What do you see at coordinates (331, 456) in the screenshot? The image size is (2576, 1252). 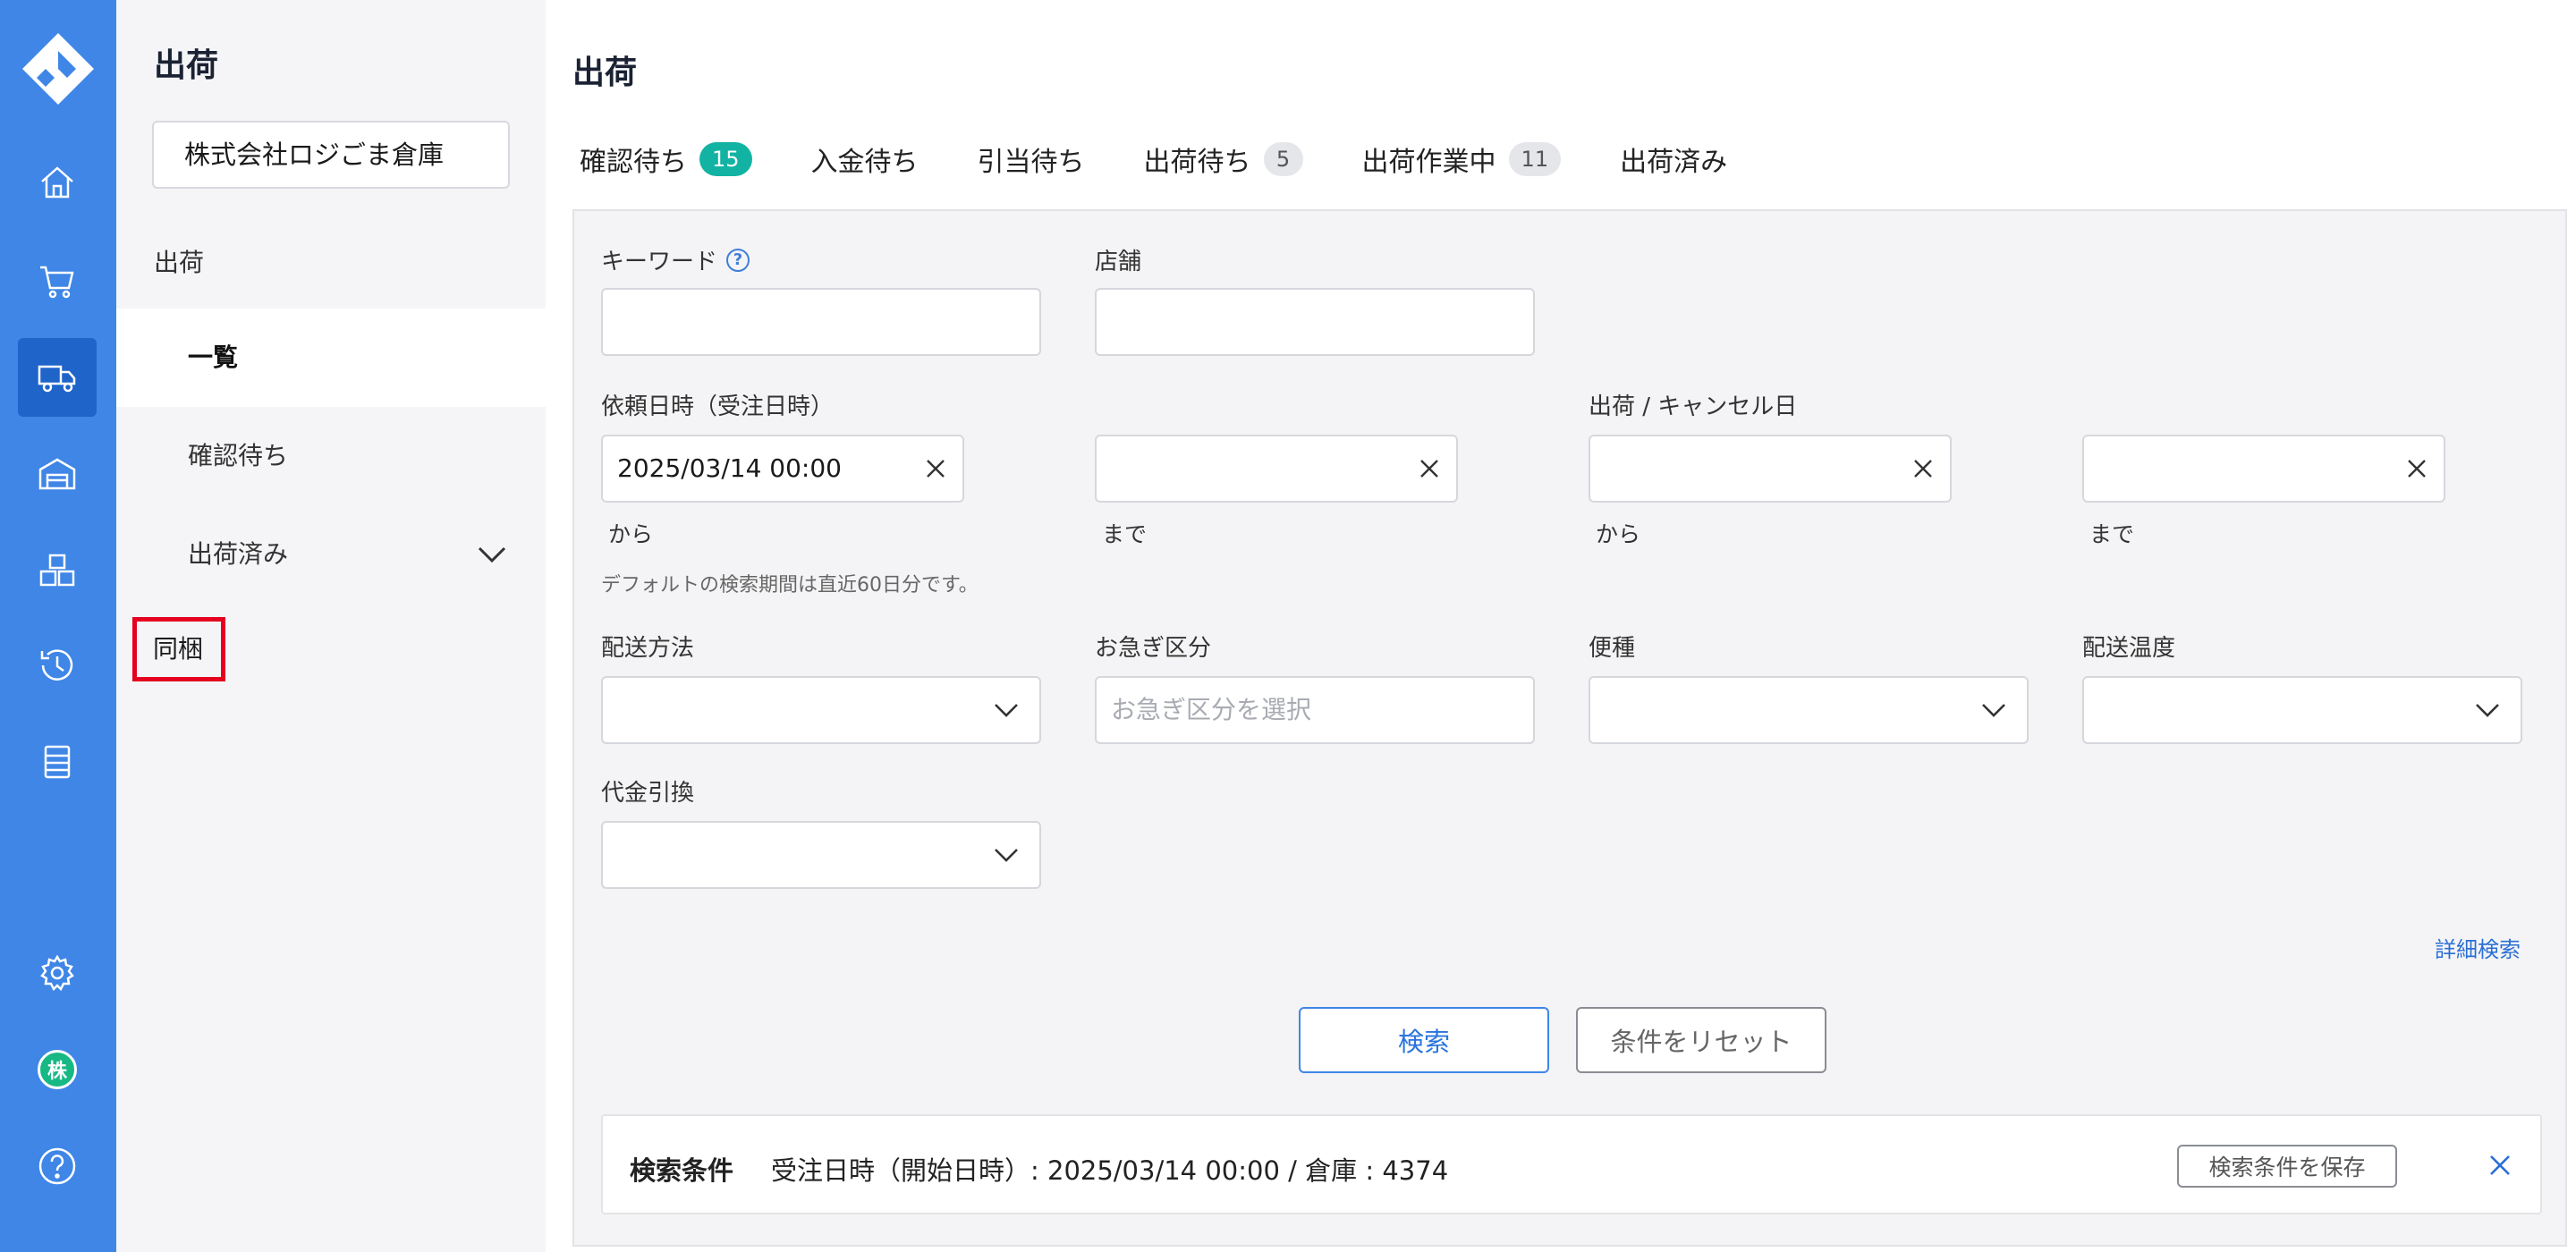 I see `sidebar-item-awaiting-confirmation: 確認待ち` at bounding box center [331, 456].